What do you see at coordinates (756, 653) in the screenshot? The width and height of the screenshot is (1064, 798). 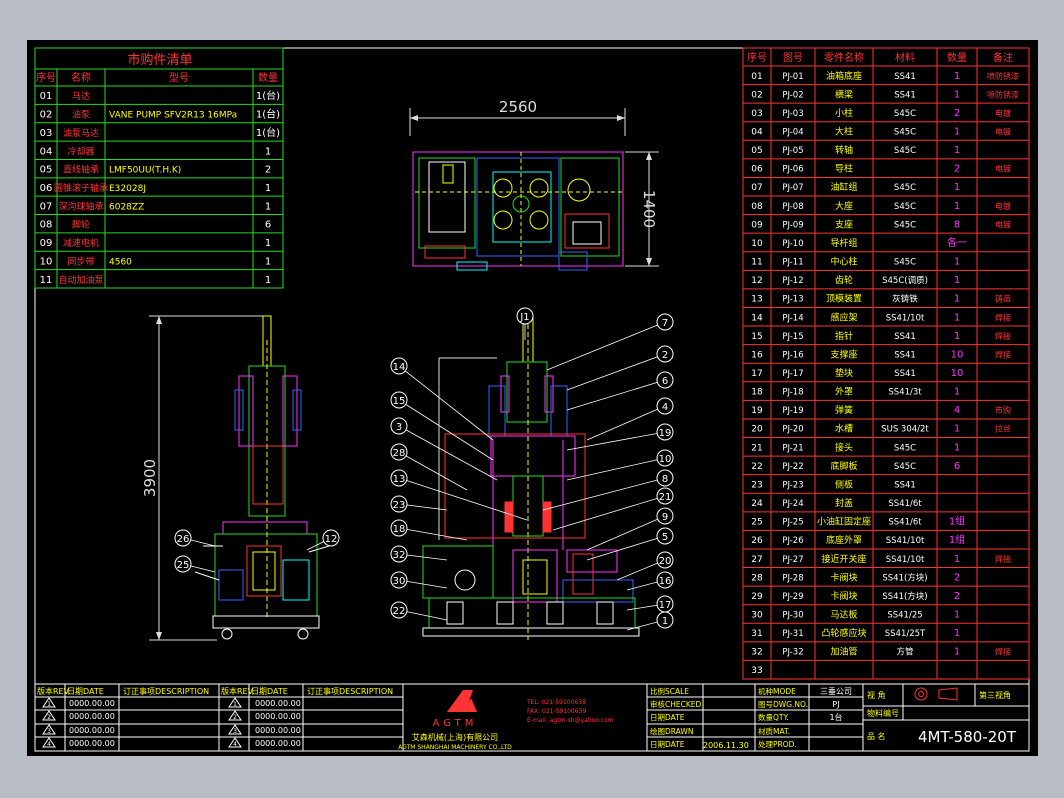 I see `parts-row-no: 32` at bounding box center [756, 653].